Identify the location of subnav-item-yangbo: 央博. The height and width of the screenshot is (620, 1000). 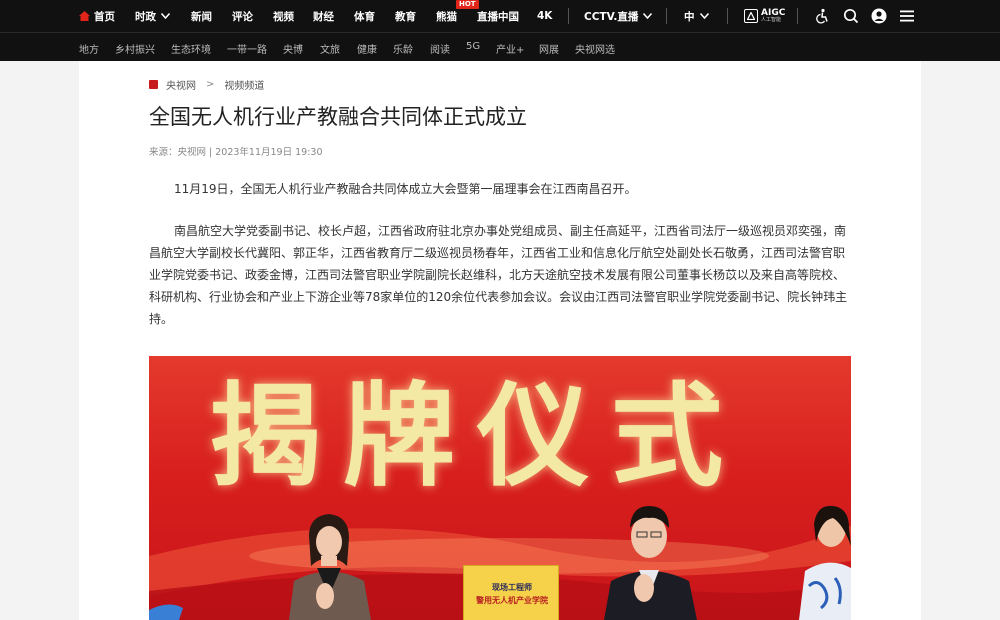
(293, 48).